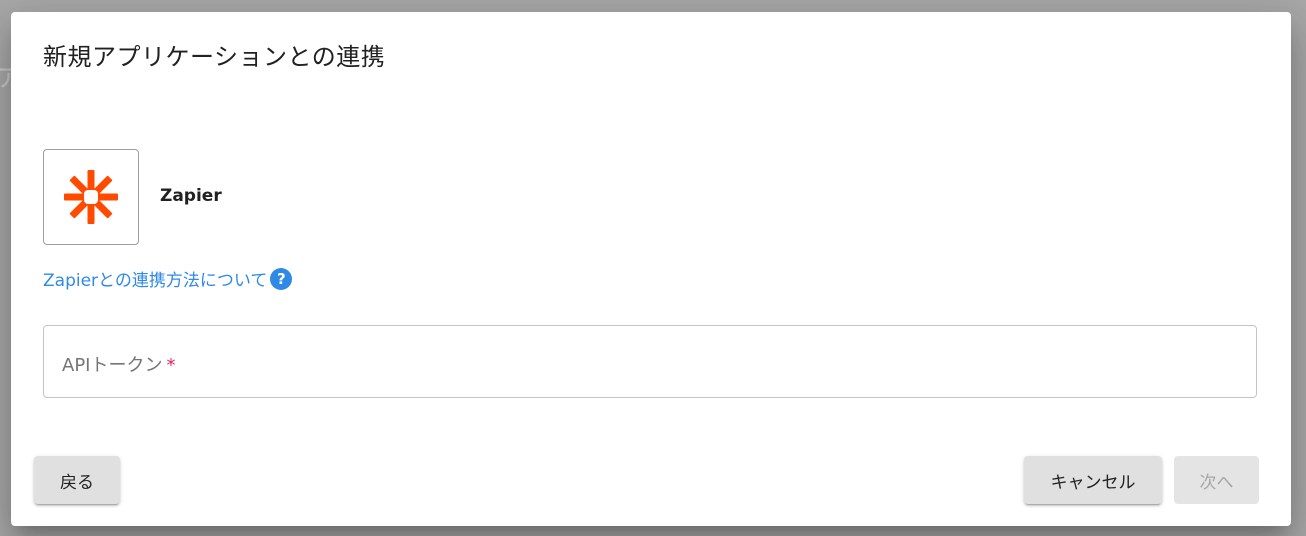  What do you see at coordinates (1216, 480) in the screenshot?
I see `next-button: 次へ` at bounding box center [1216, 480].